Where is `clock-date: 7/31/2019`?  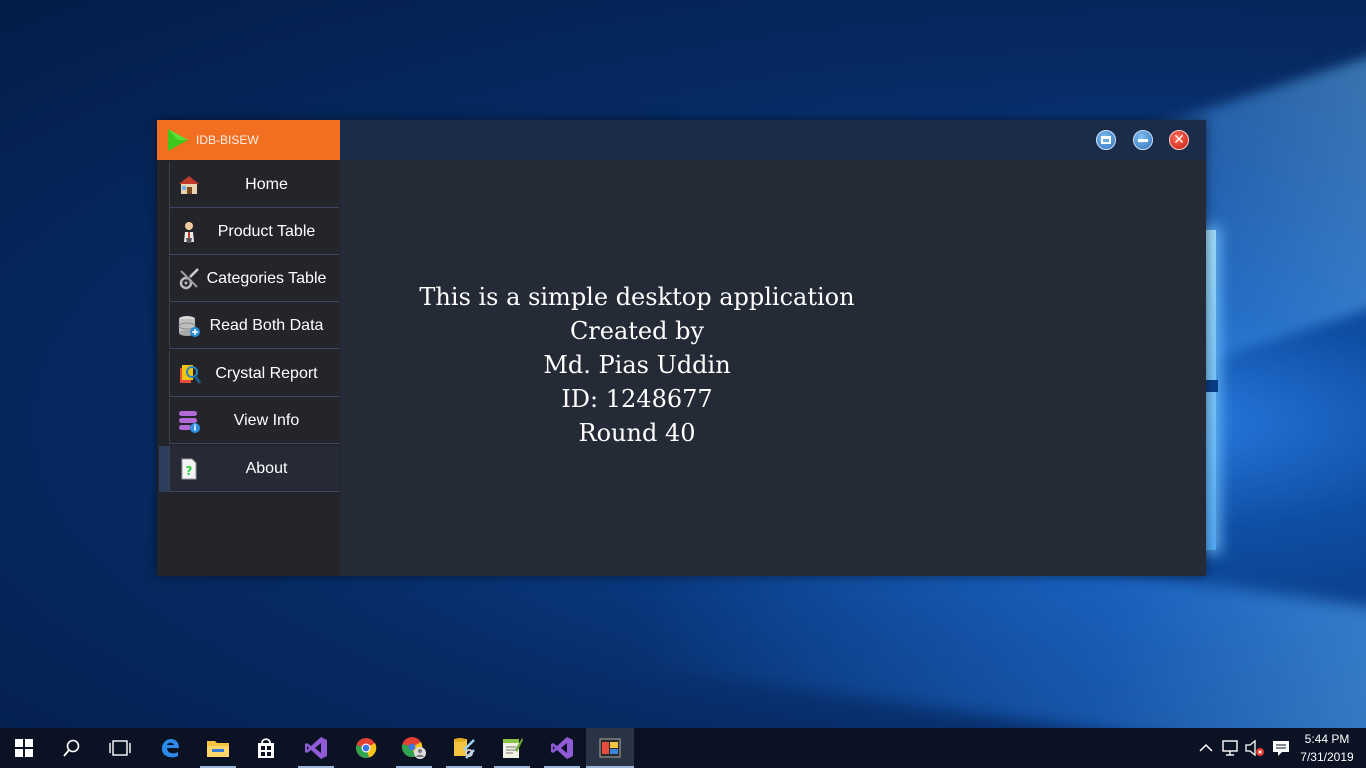 clock-date: 7/31/2019 is located at coordinates (1327, 757).